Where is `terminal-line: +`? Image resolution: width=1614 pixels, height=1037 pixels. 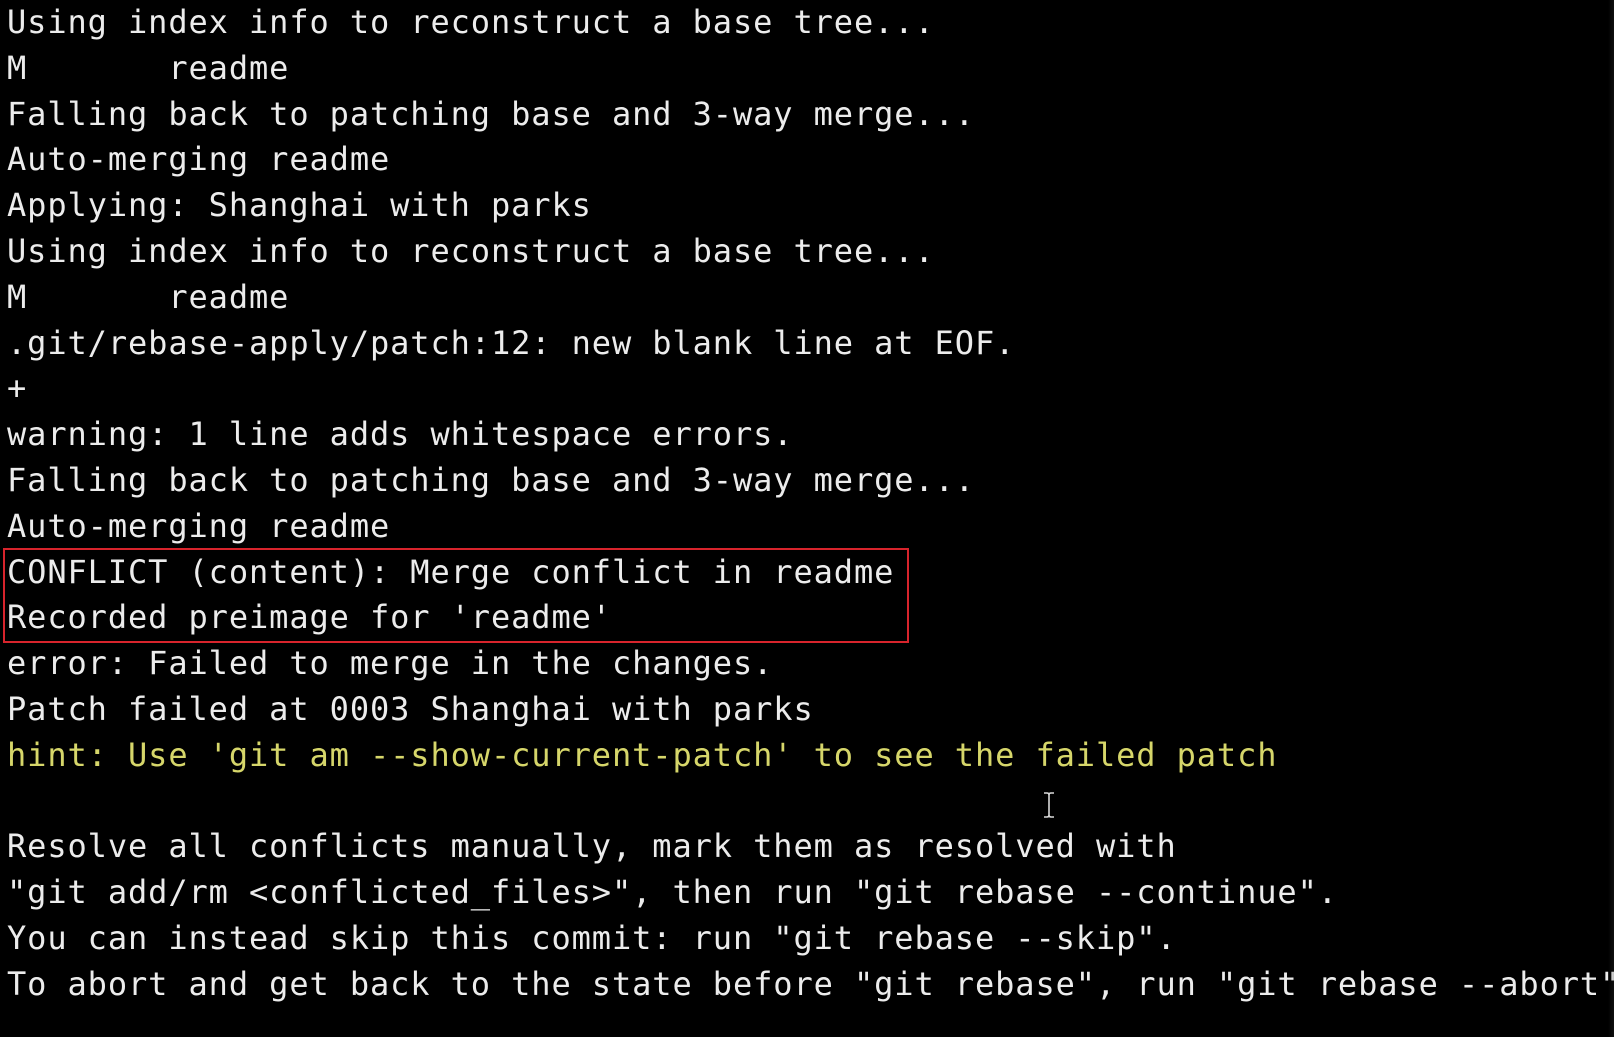 terminal-line: + is located at coordinates (17, 388).